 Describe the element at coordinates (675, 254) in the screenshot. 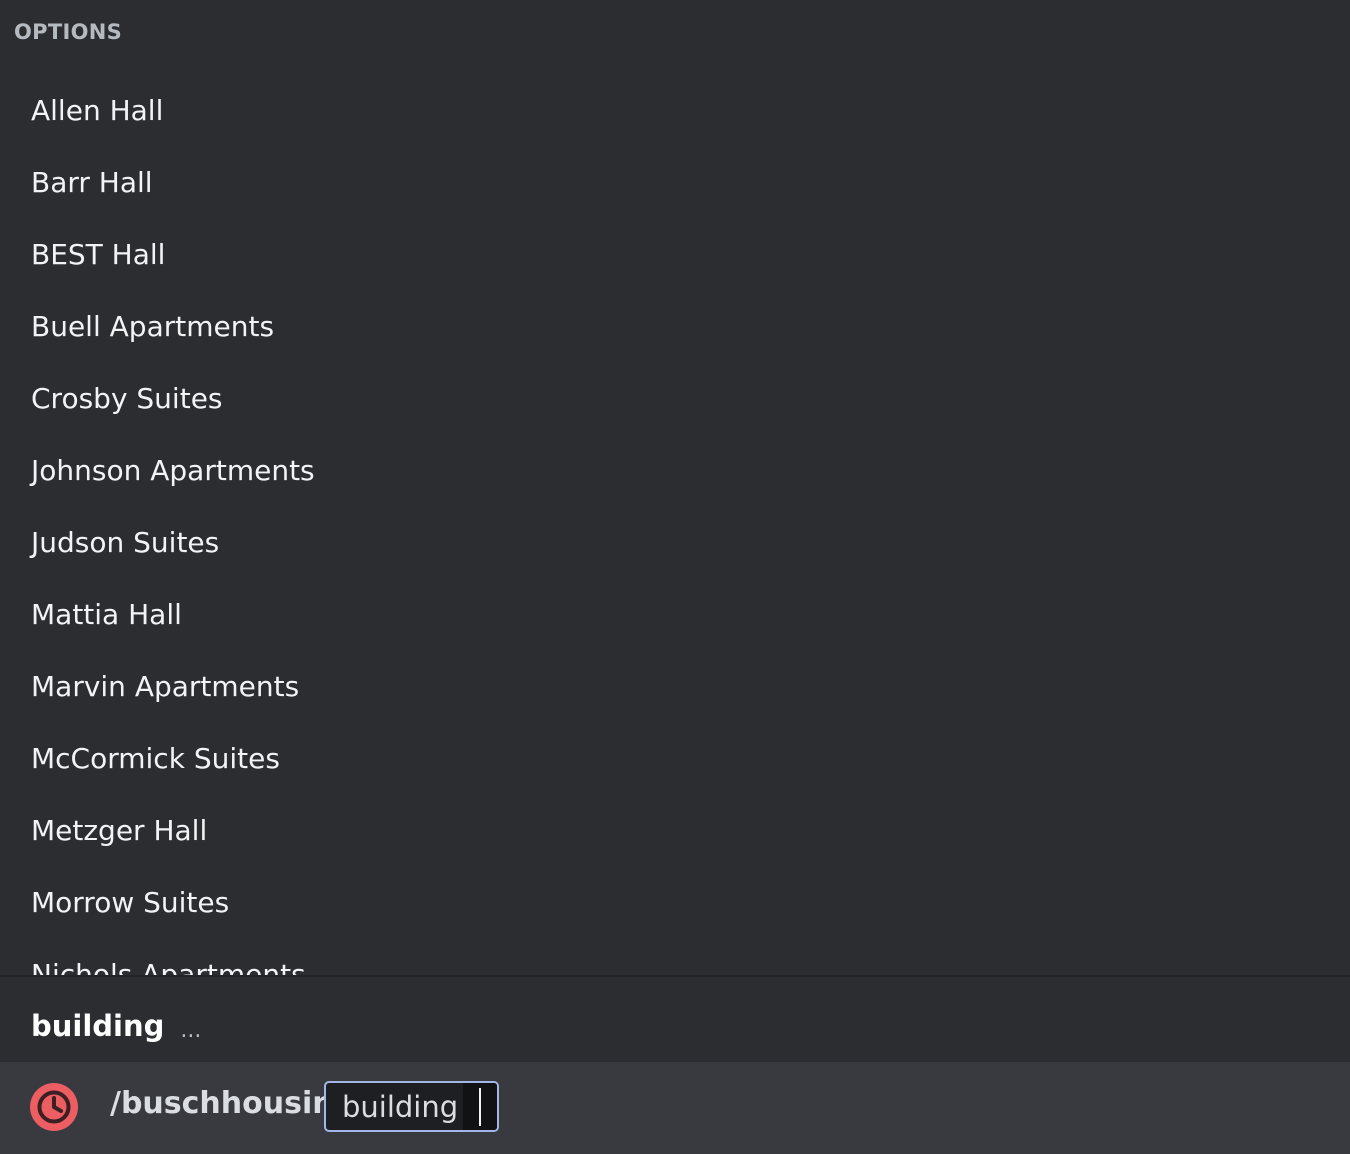

I see `option-item: BEST Hall` at that location.